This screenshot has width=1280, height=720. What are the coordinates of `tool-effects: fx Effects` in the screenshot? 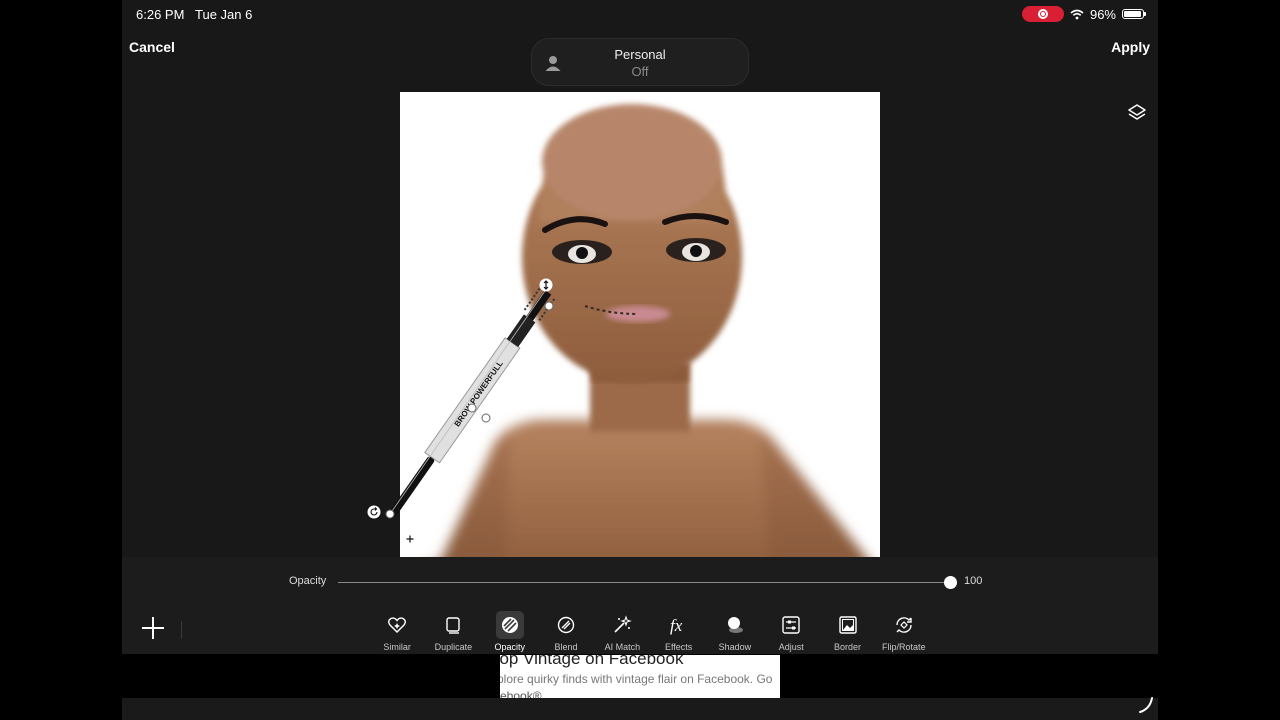 It's located at (678, 632).